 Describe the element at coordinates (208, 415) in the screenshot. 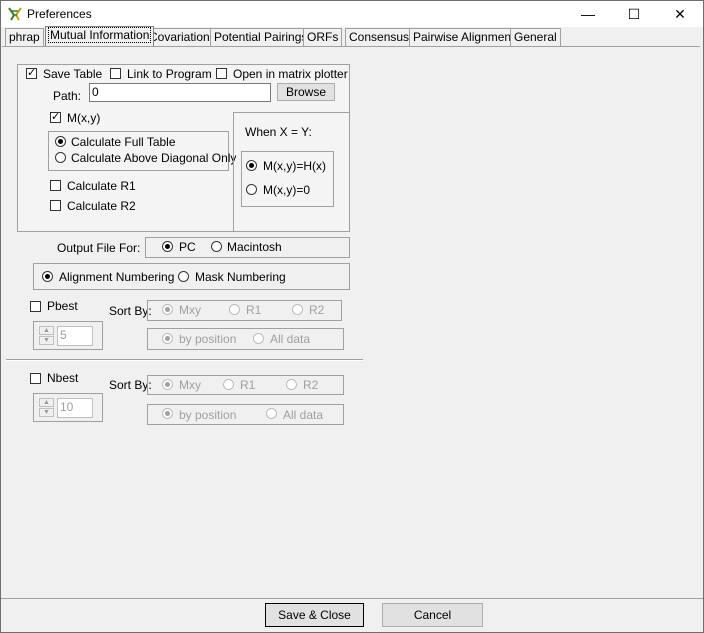

I see `nbest-by-position-label: by position` at that location.